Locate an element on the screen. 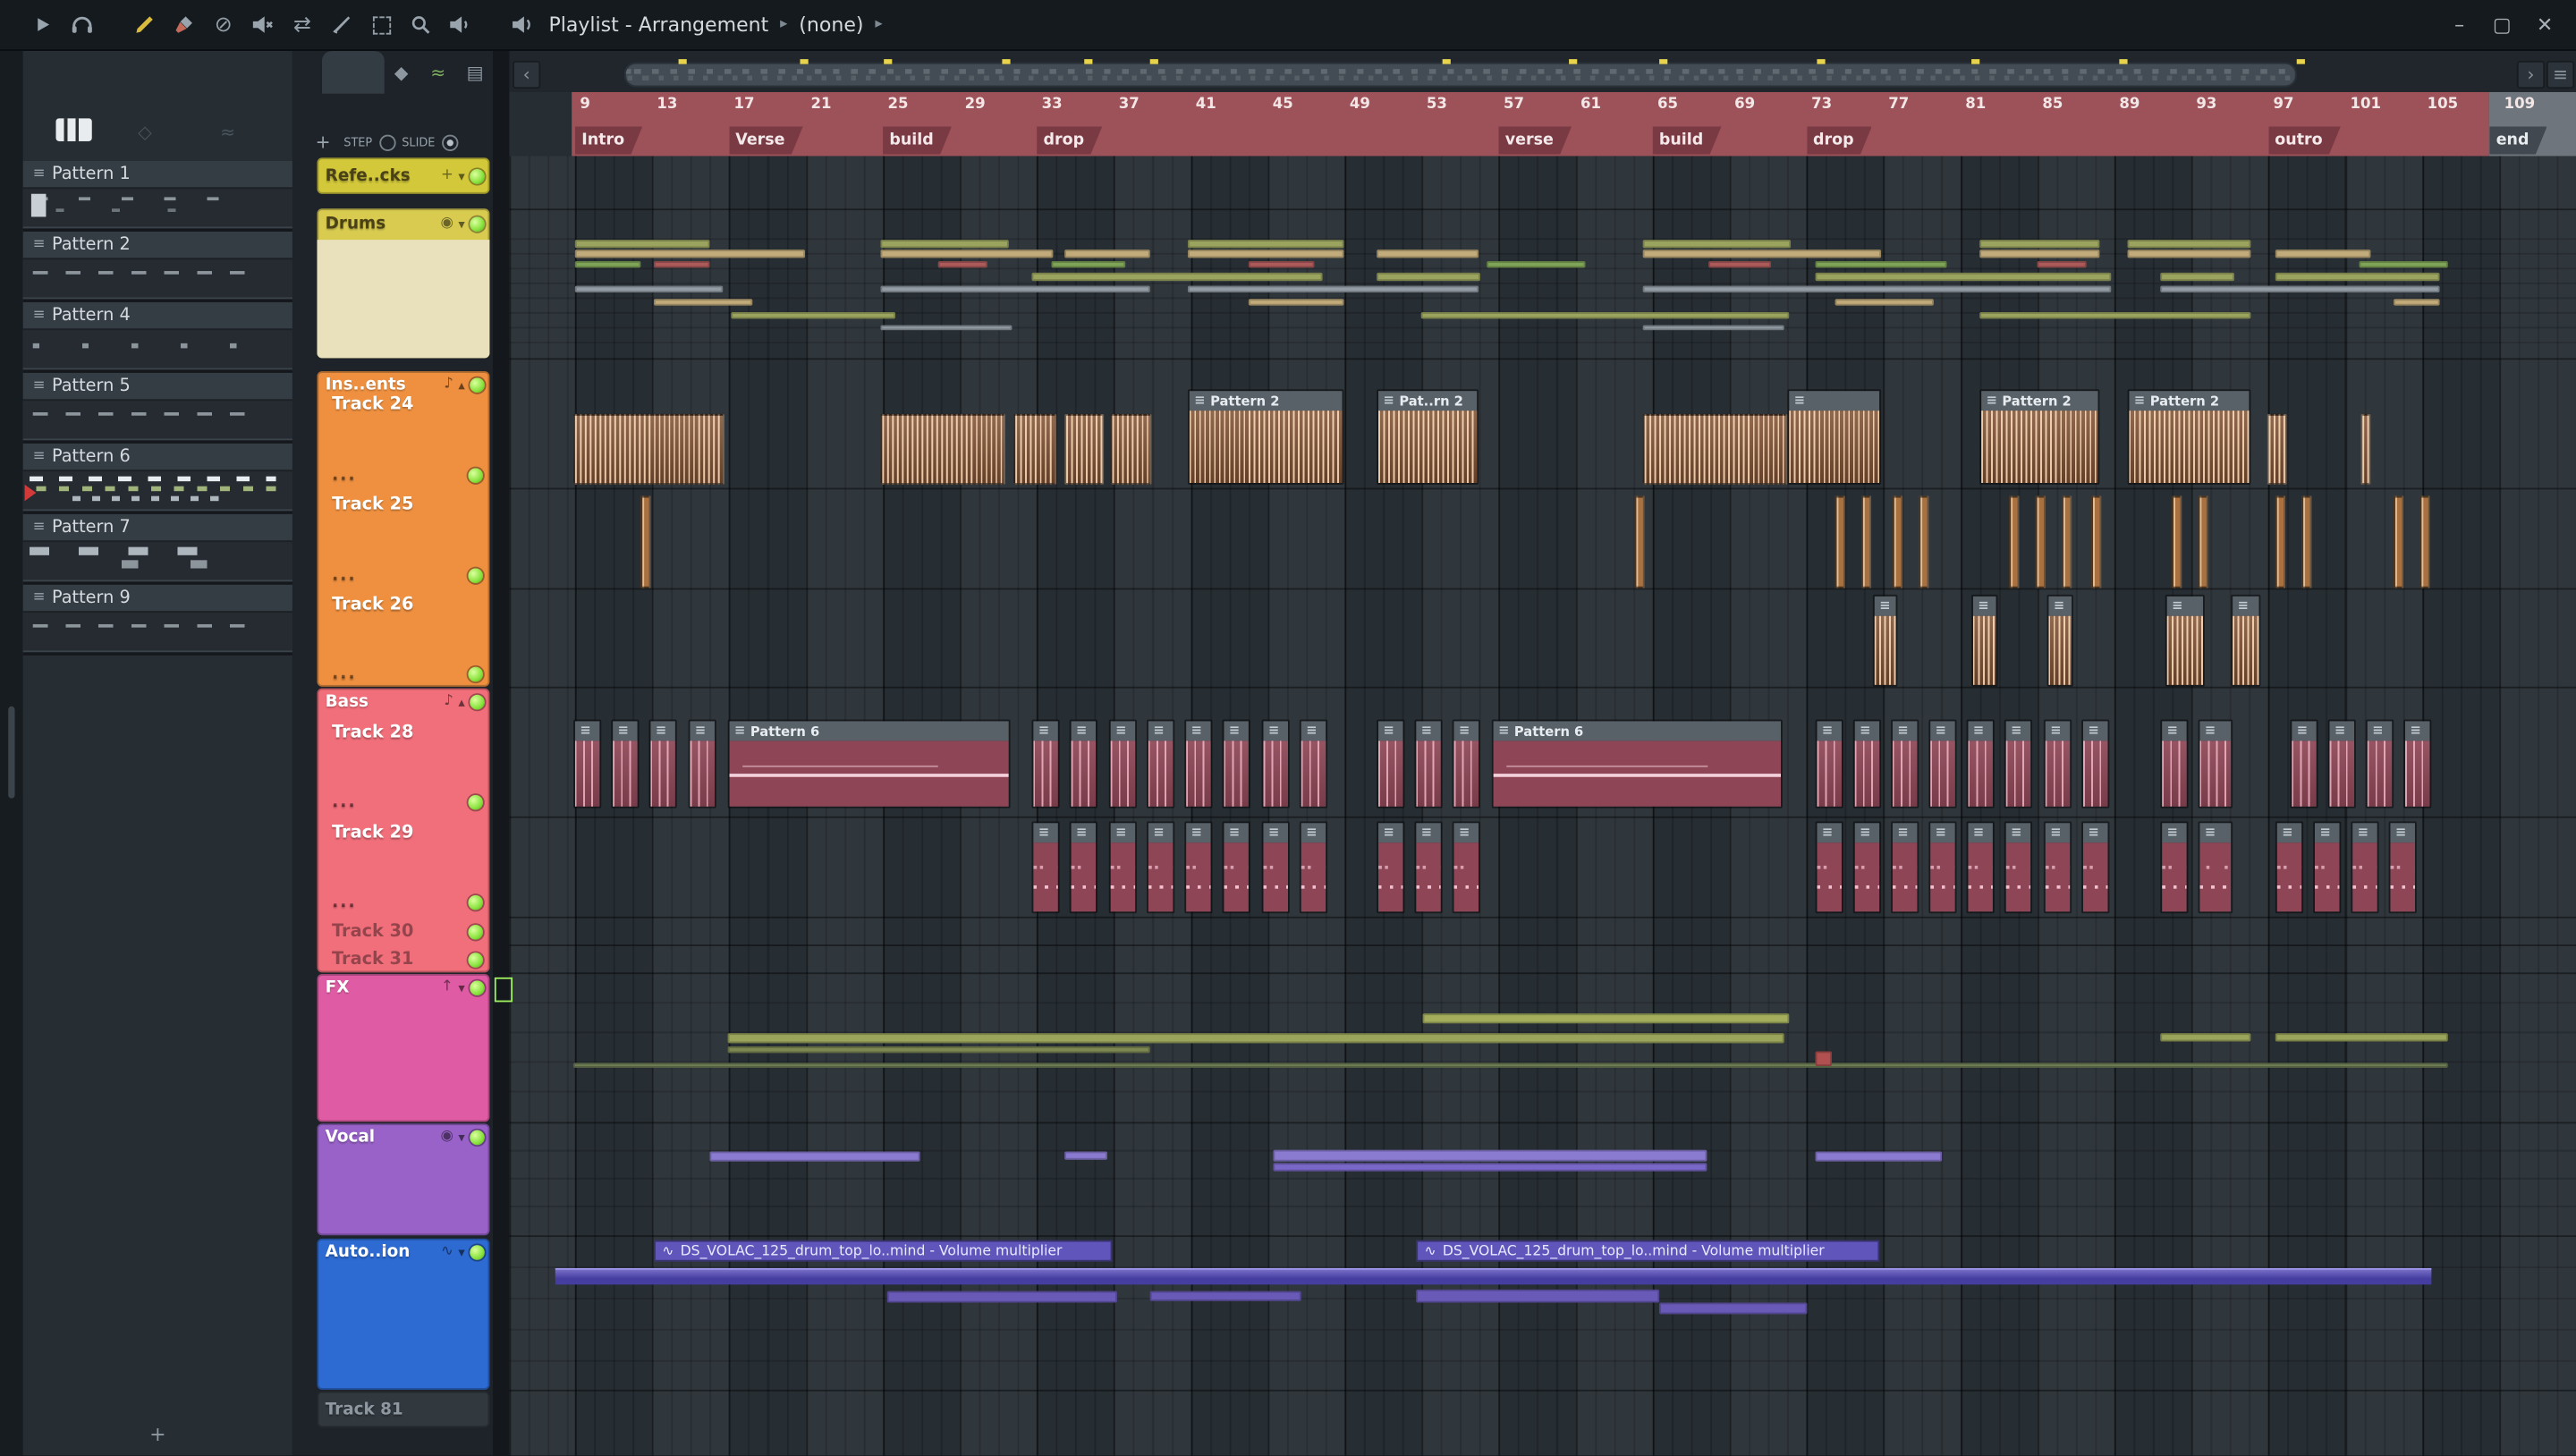 This screenshot has width=2576, height=1456. wave-icon: ∿ is located at coordinates (447, 1251).